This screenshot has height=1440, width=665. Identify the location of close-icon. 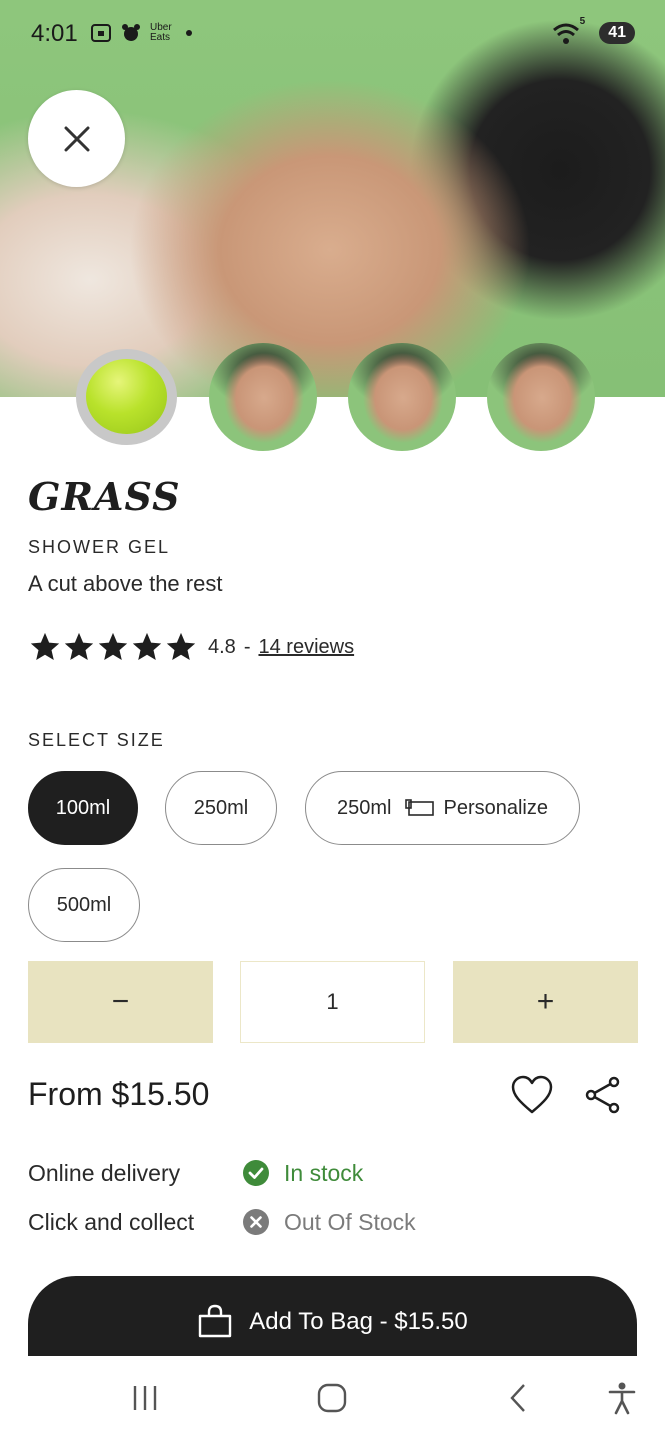
(76, 138).